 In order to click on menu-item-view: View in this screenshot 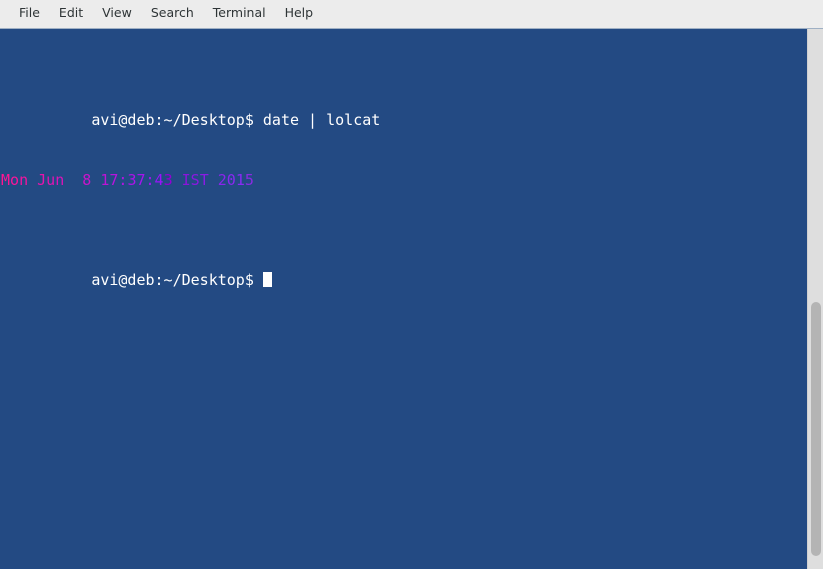, I will do `click(117, 14)`.